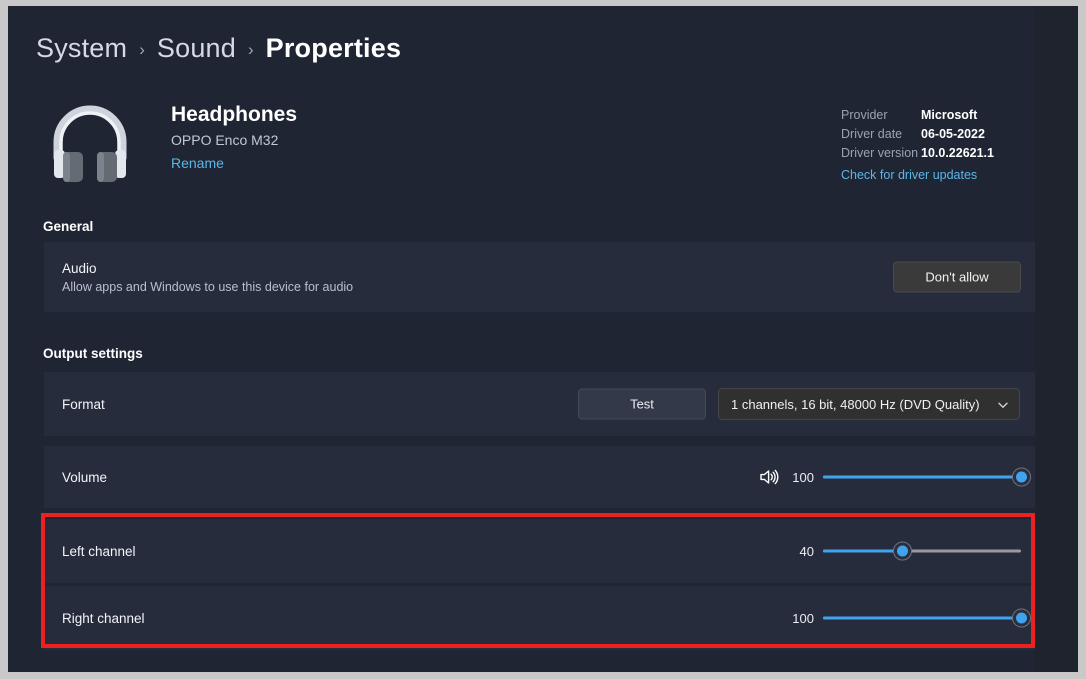  Describe the element at coordinates (90, 142) in the screenshot. I see `headphones-icon` at that location.